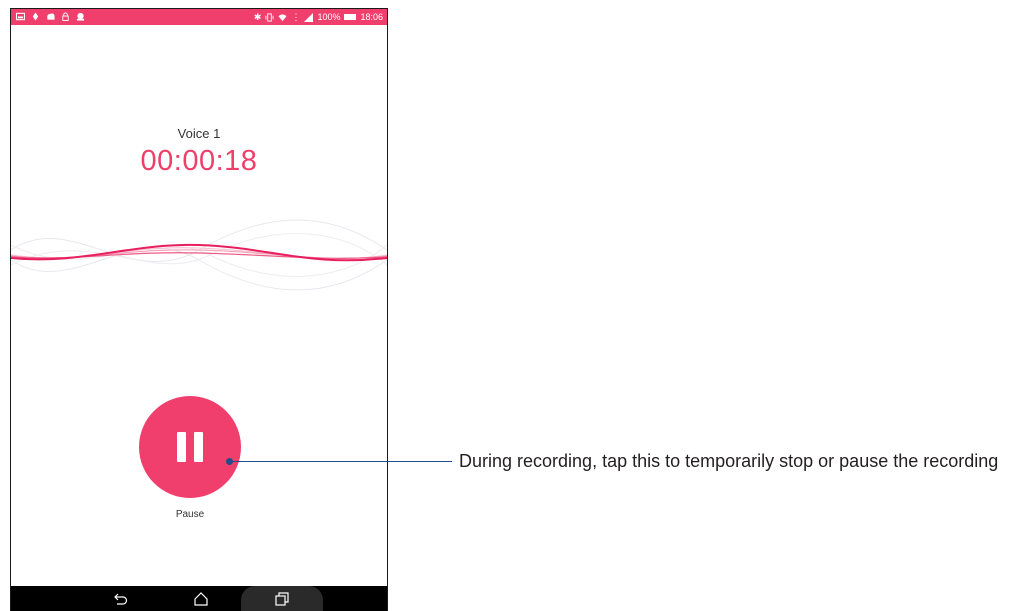  I want to click on audio-waveform, so click(199, 255).